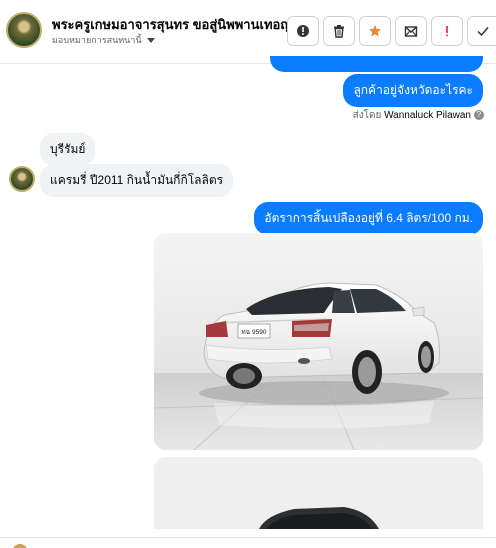 This screenshot has height=548, width=496. I want to click on star-button, so click(375, 31).